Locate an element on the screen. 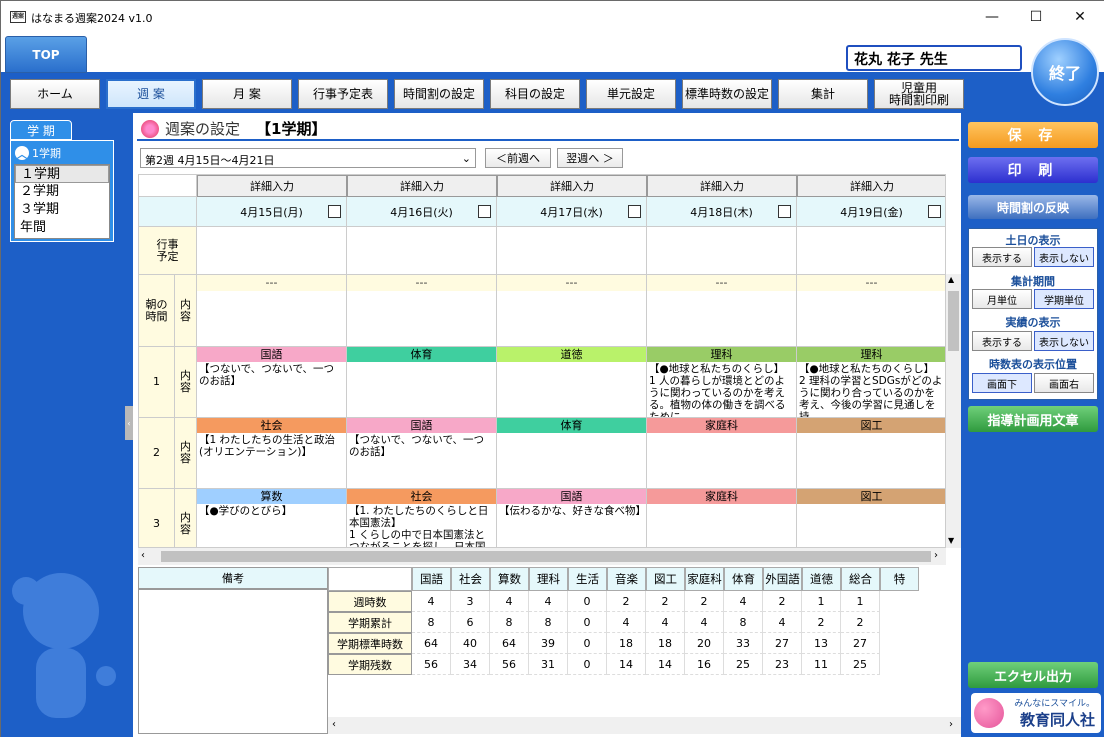 Image resolution: width=1104 pixels, height=737 pixels. print-button: 印 刷 is located at coordinates (1033, 170).